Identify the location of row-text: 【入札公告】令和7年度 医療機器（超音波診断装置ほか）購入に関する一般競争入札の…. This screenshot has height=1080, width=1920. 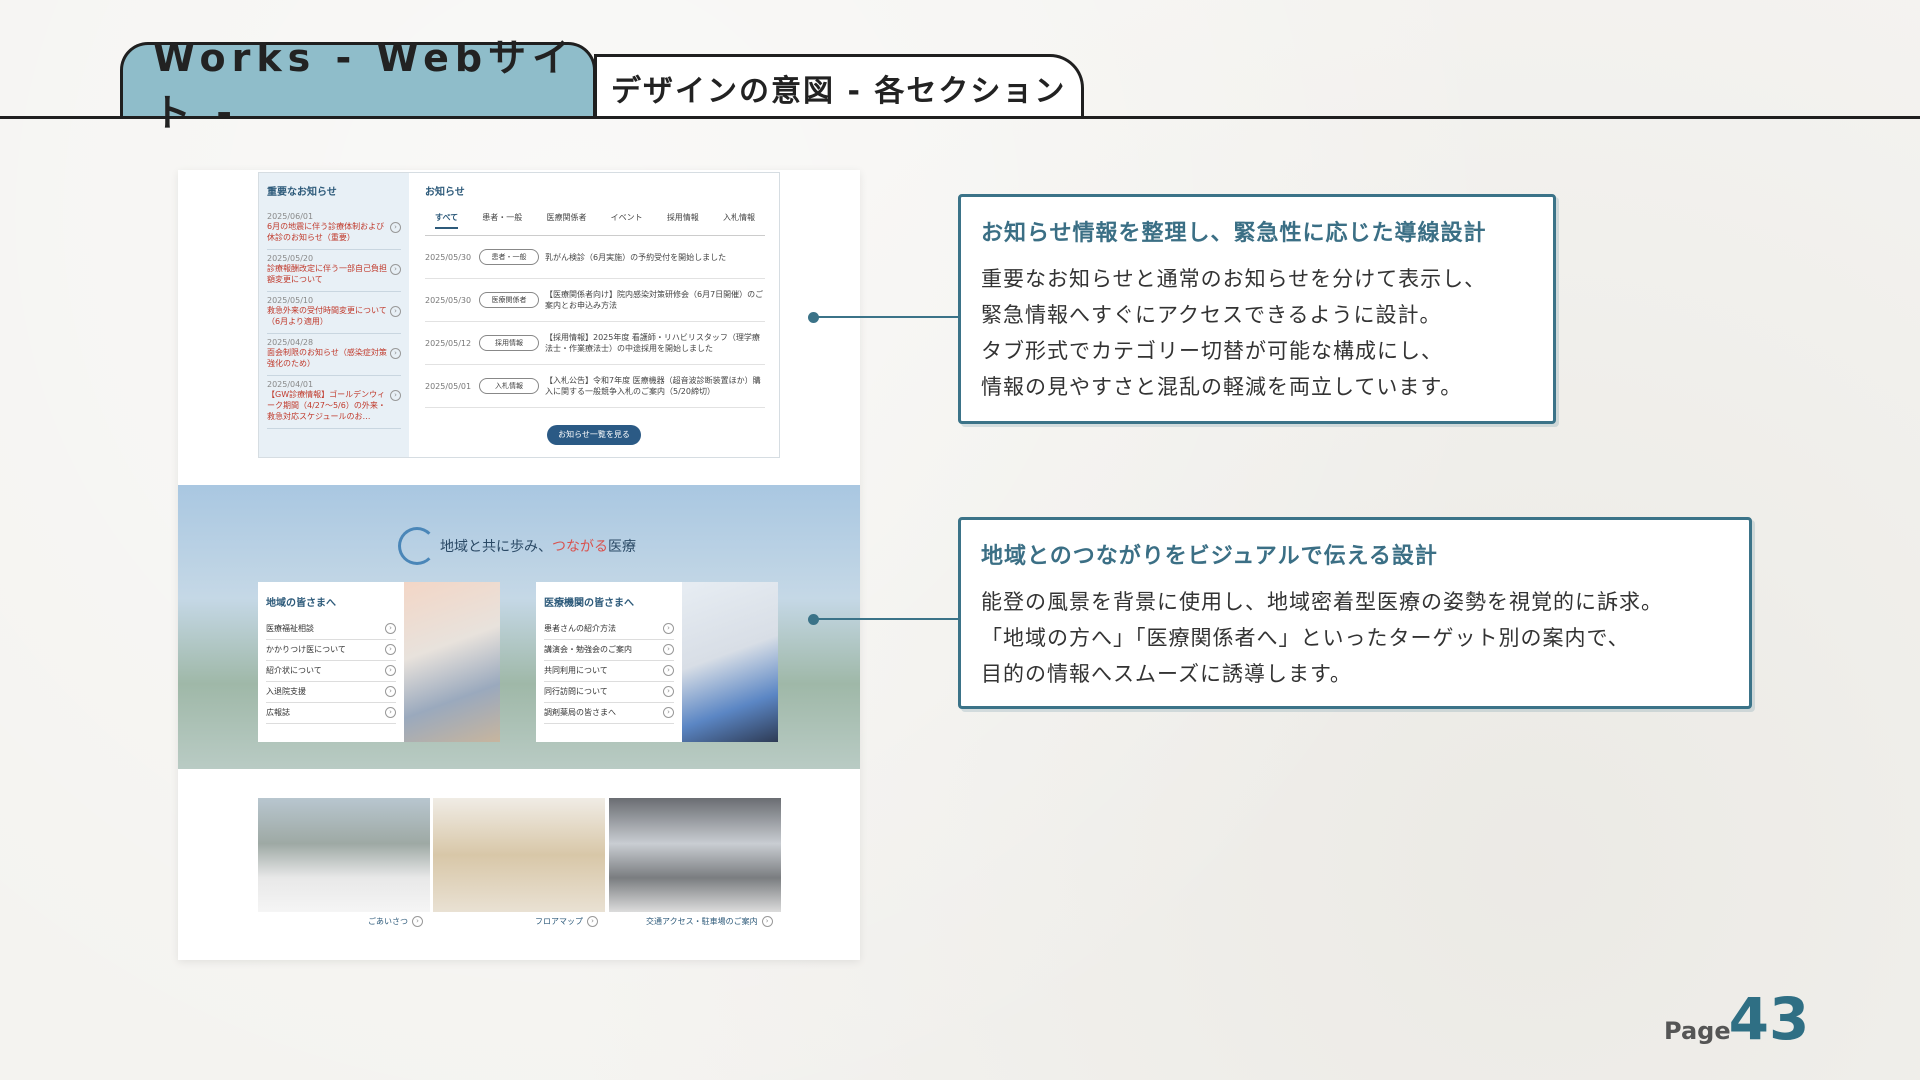
(653, 386).